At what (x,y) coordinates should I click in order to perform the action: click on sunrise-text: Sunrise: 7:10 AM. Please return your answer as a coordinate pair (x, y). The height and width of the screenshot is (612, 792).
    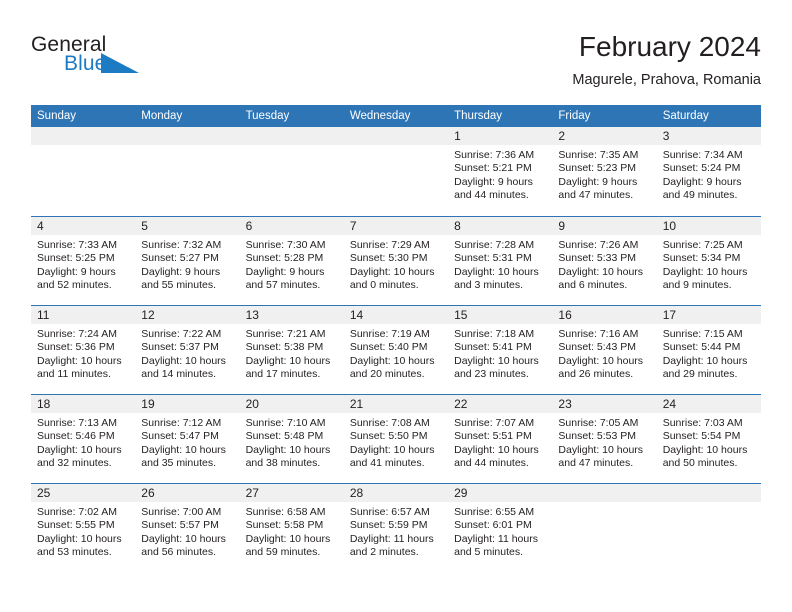
    Looking at the image, I should click on (285, 423).